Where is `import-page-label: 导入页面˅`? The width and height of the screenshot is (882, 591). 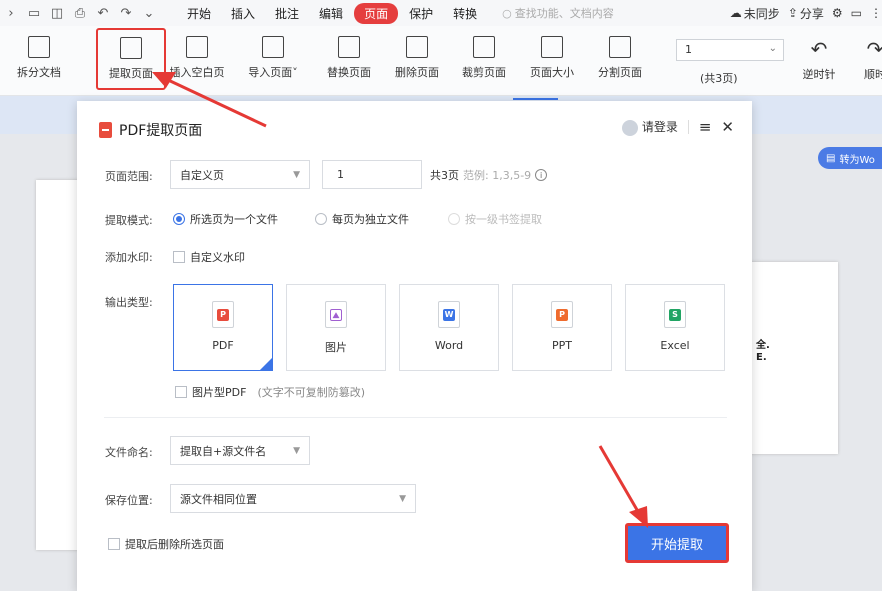
import-page-label: 导入页面˅ is located at coordinates (273, 72).